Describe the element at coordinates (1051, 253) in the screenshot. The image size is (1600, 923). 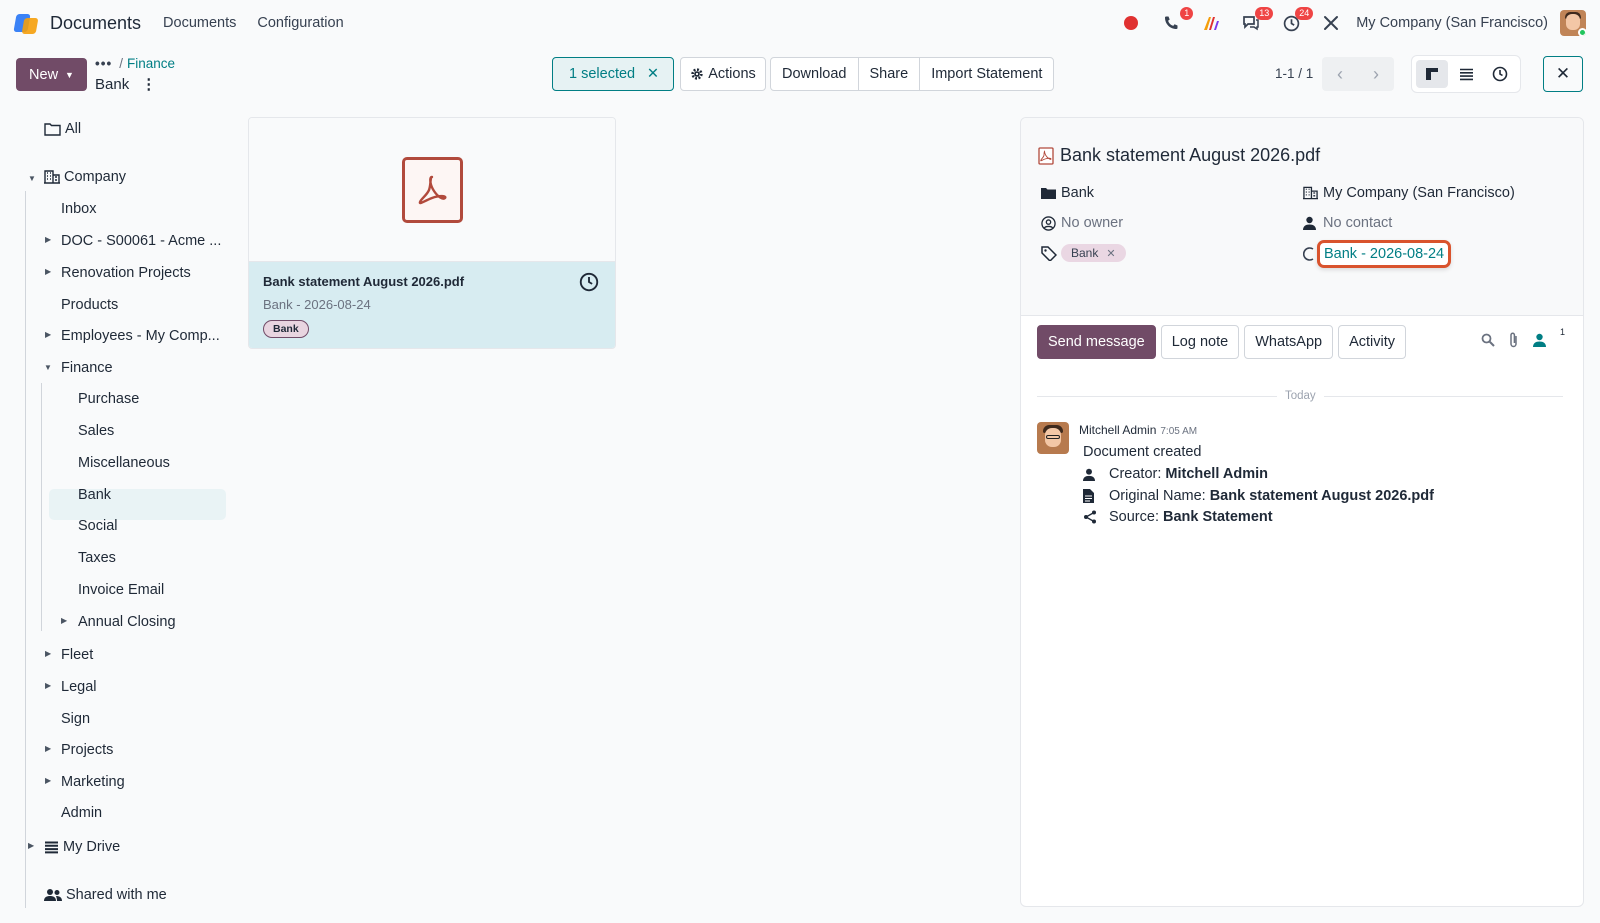
I see `tag-icon` at that location.